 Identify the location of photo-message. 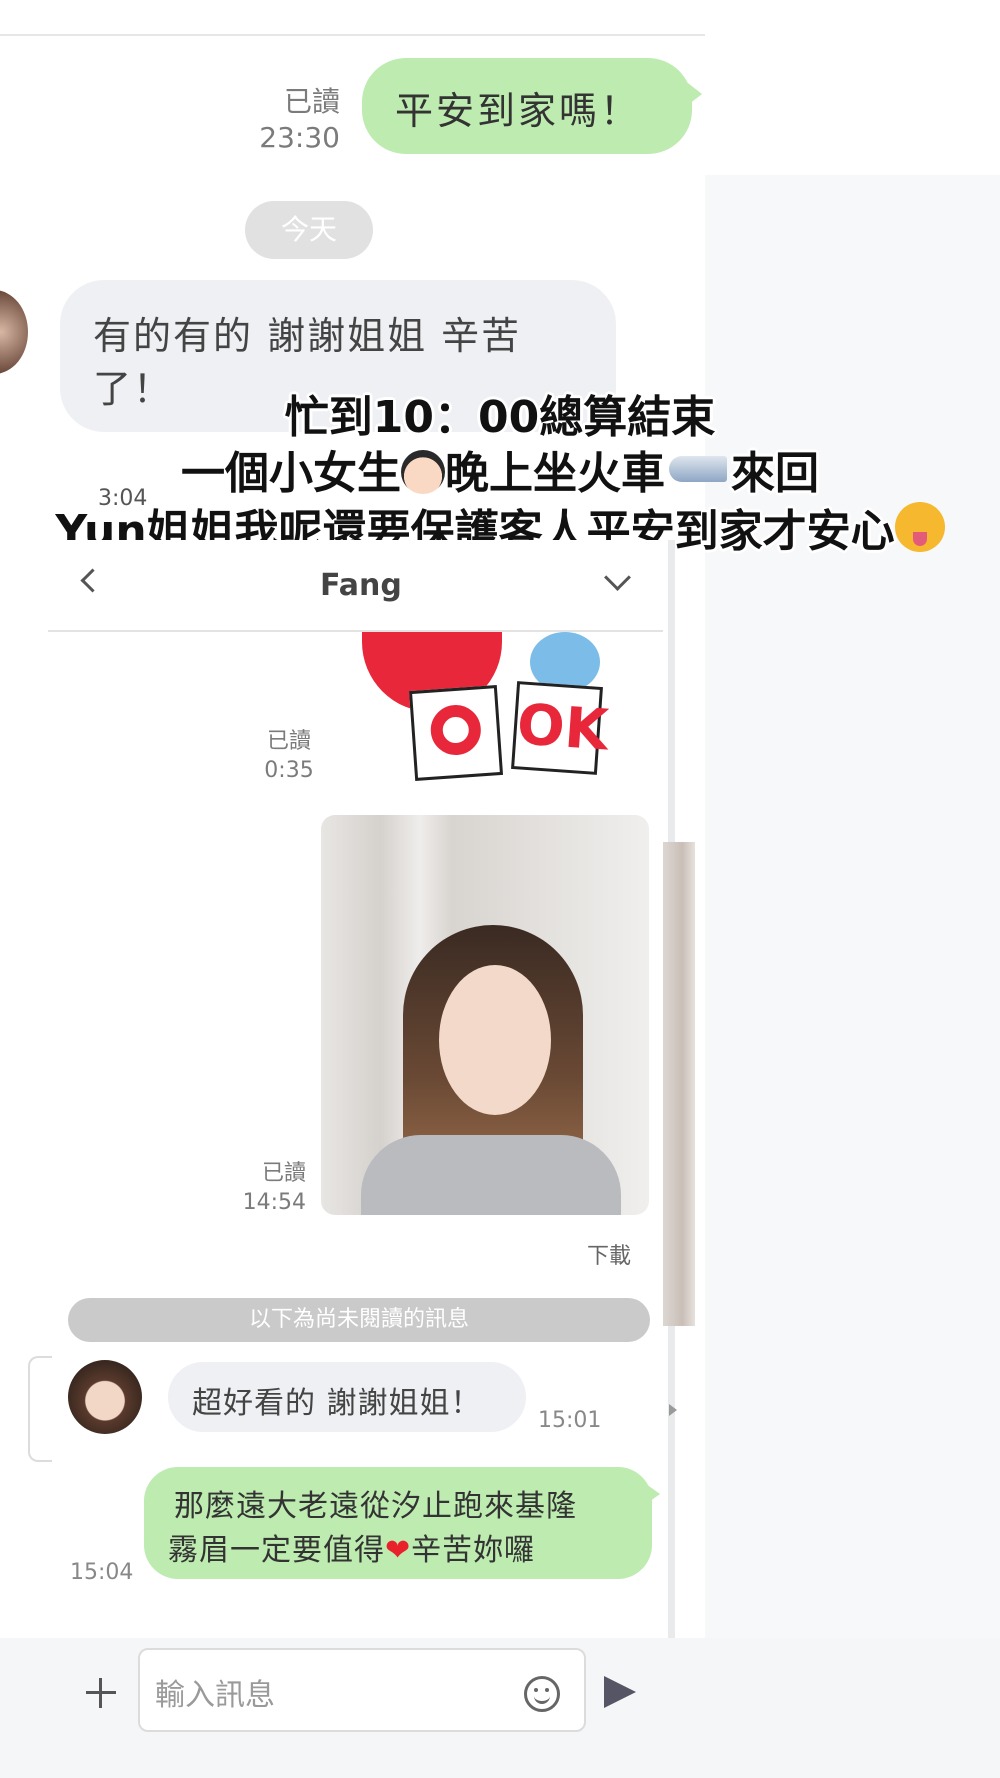
(485, 1015).